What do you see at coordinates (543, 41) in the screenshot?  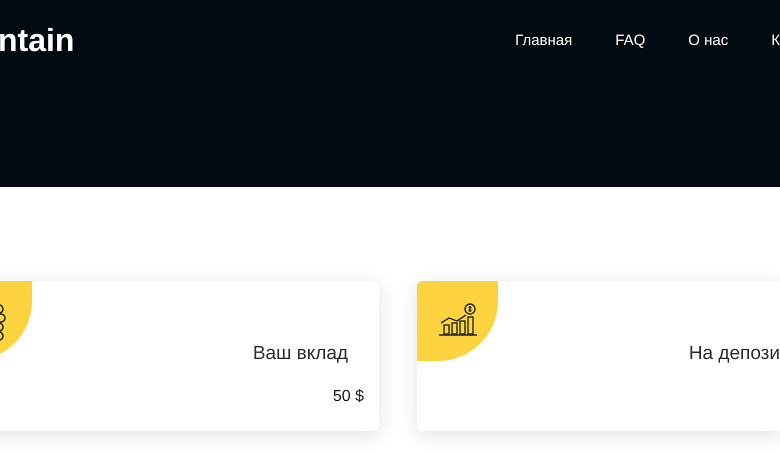 I see `nav-link: Главная` at bounding box center [543, 41].